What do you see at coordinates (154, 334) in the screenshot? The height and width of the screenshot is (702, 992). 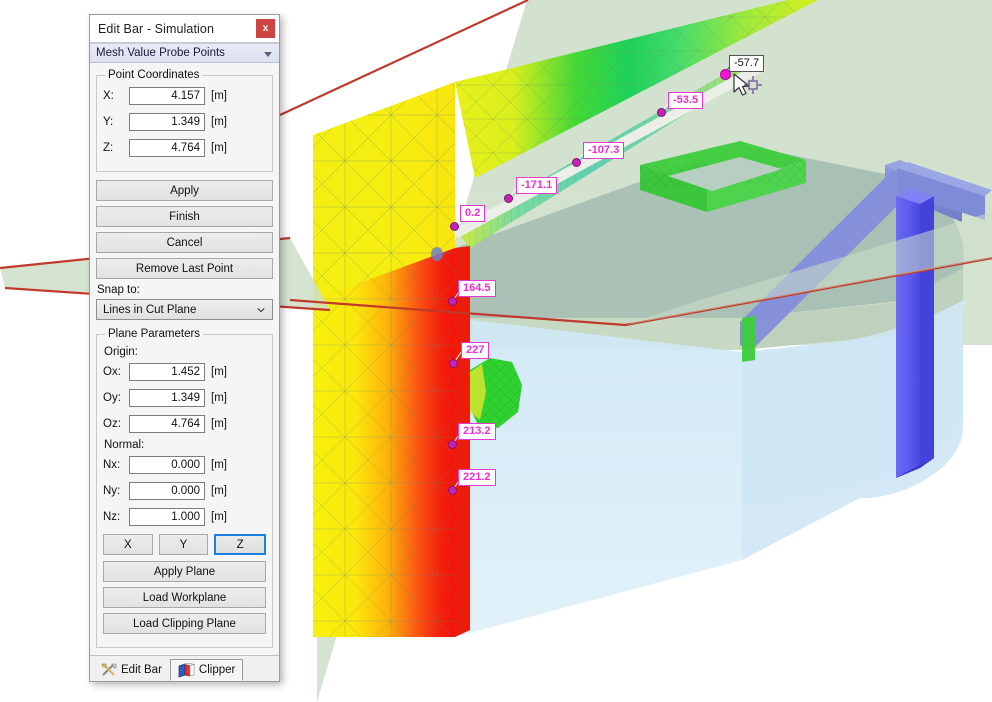 I see `plane-parameters-legend: Plane Parameters` at bounding box center [154, 334].